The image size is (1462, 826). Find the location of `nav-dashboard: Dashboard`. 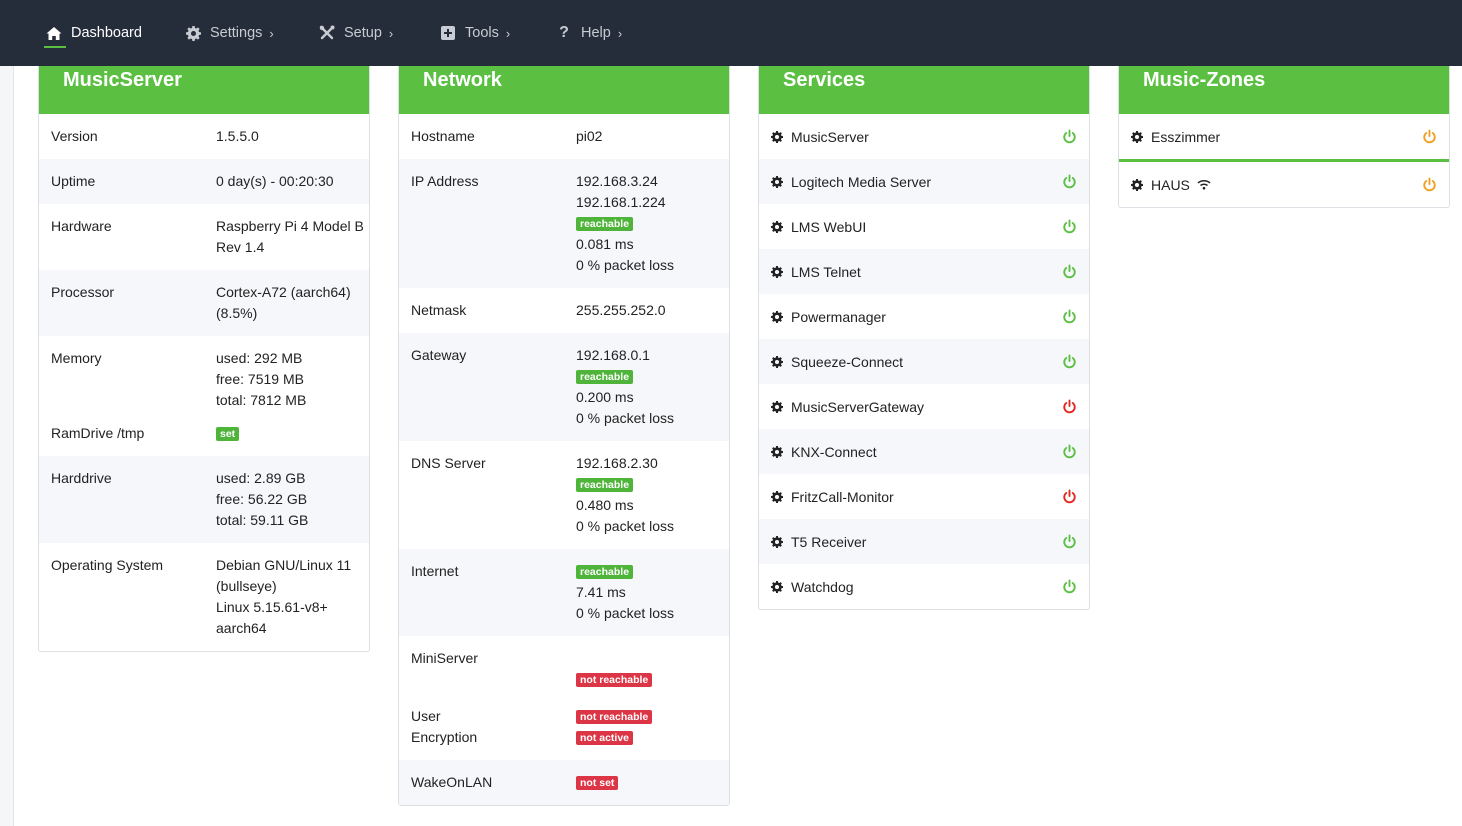

nav-dashboard: Dashboard is located at coordinates (94, 33).